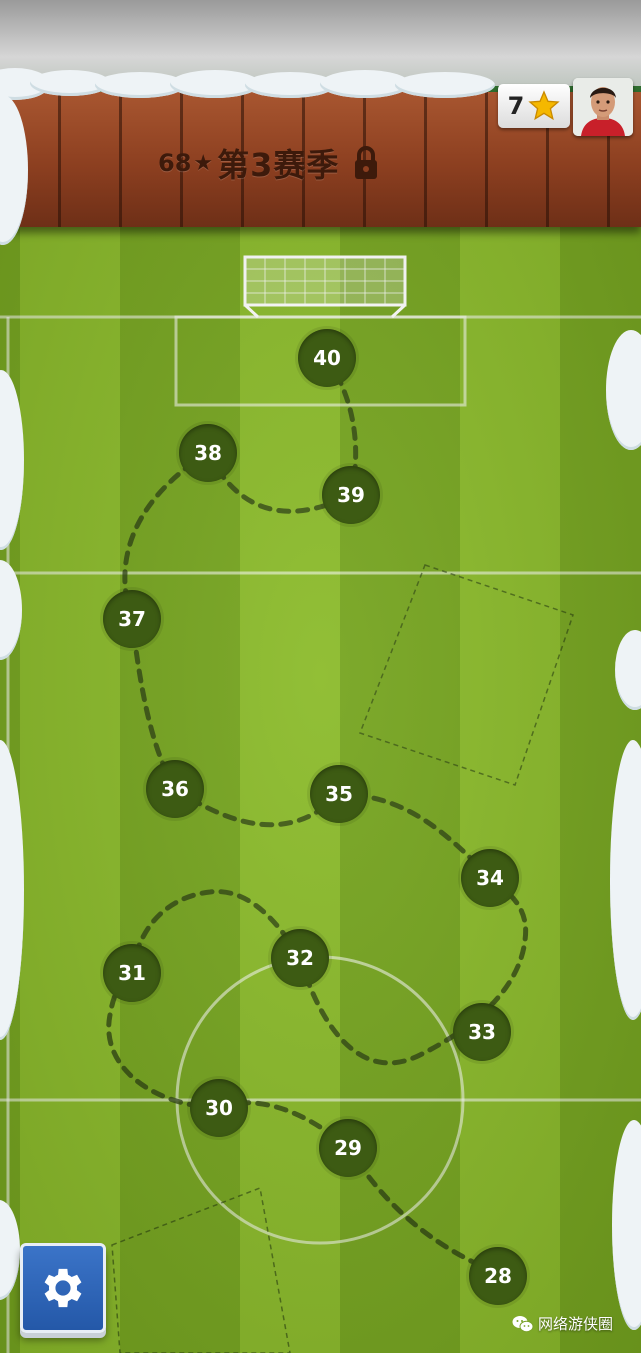  I want to click on level-node-28: 28, so click(498, 1276).